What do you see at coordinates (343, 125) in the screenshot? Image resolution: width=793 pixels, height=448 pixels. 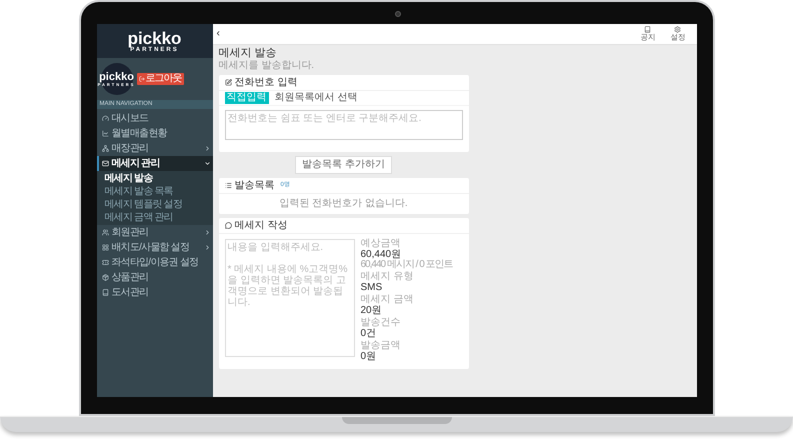 I see `phone-number-field: 전화번호는 쉼표 또는 엔터로 구분해주세요.` at bounding box center [343, 125].